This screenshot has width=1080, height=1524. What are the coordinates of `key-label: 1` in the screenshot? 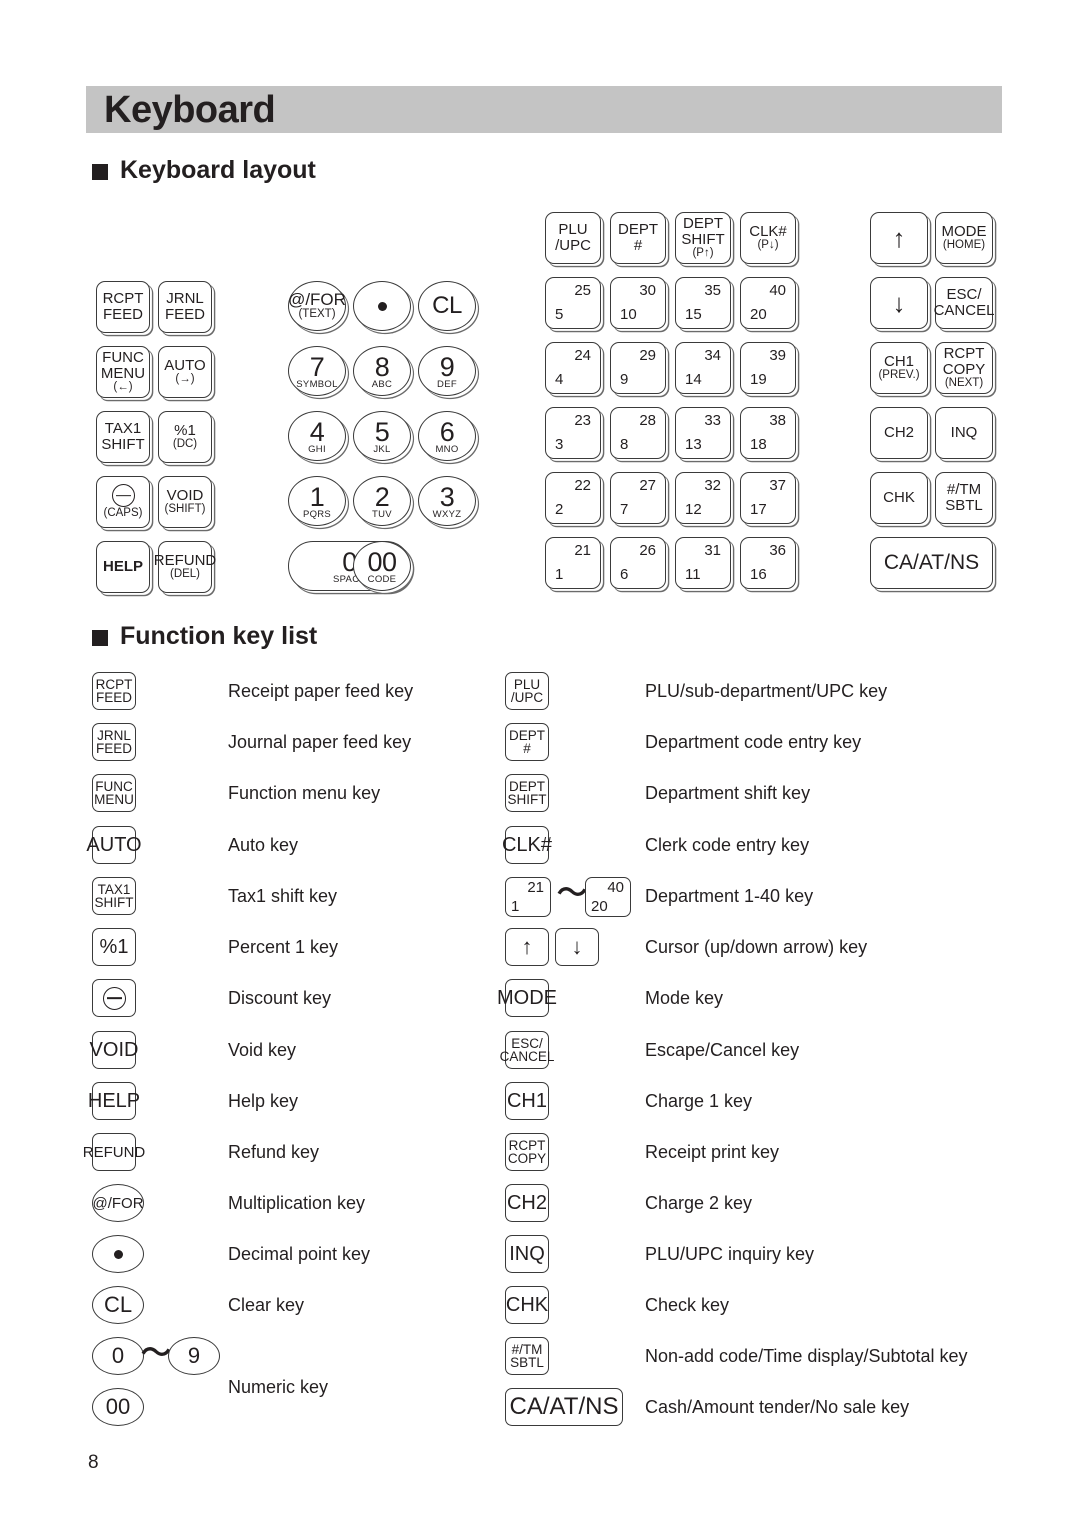 It's located at (317, 496).